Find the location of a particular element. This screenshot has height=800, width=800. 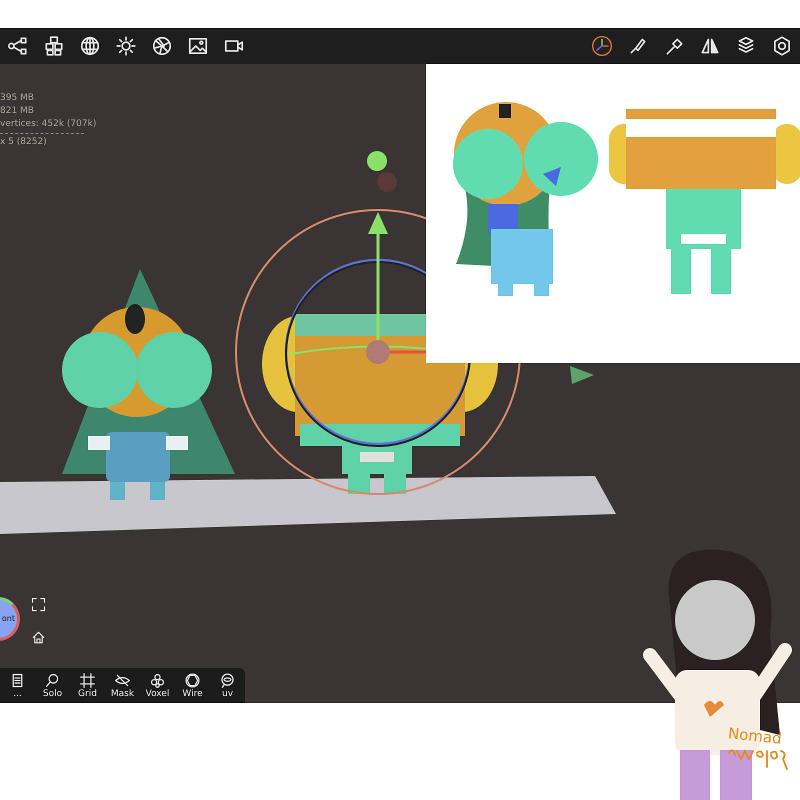

home-icon is located at coordinates (38, 637).